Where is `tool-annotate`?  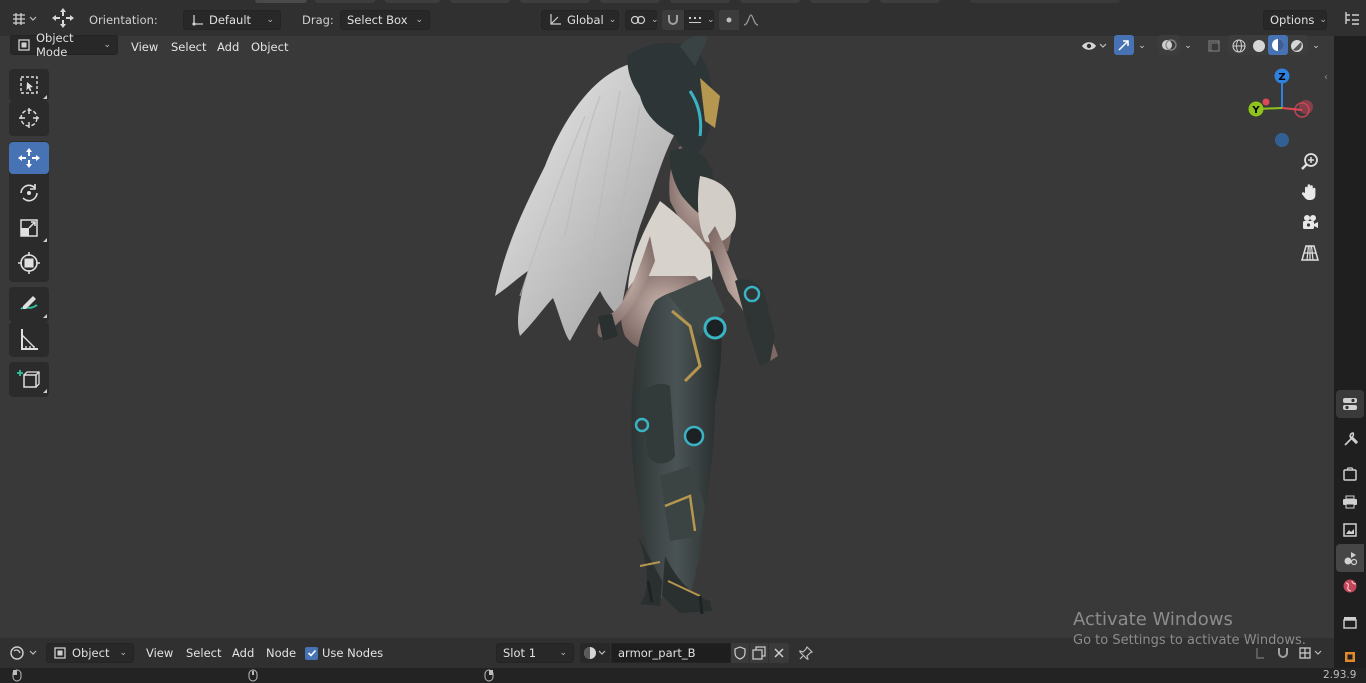 tool-annotate is located at coordinates (29, 304).